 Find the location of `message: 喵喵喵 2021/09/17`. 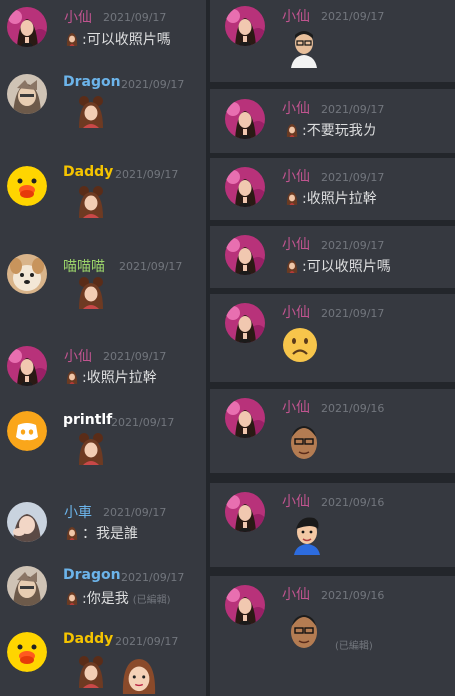

message: 喵喵喵 2021/09/17 is located at coordinates (103, 295).